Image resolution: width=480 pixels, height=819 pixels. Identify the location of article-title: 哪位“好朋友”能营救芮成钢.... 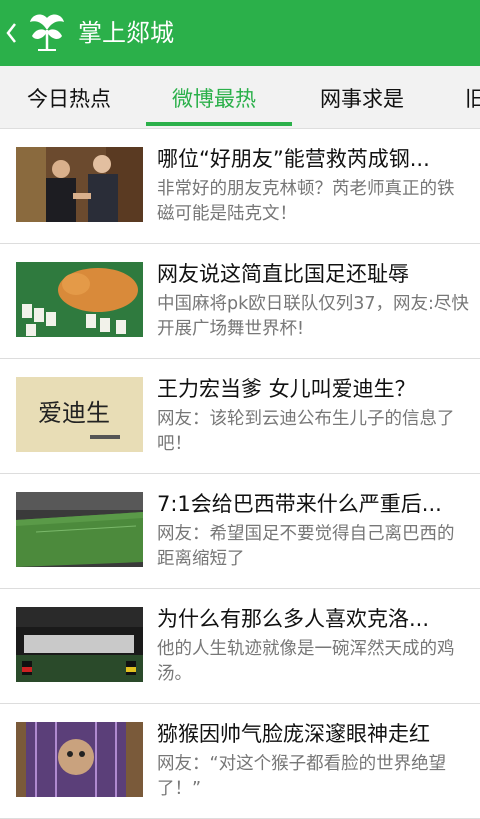
(293, 159).